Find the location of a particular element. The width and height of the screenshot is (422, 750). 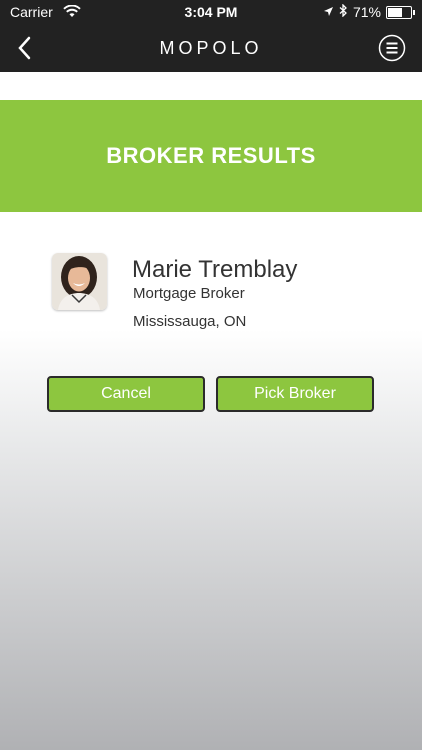

results-banner: BROKER RESULTS is located at coordinates (211, 156).